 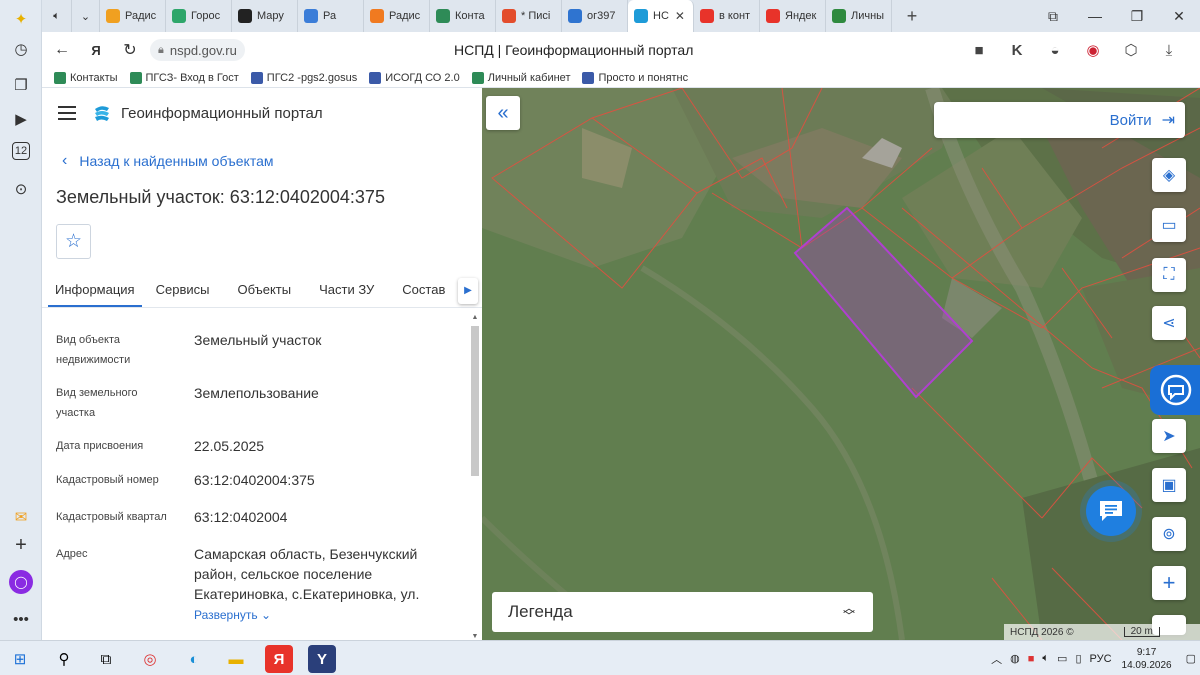 I want to click on legend-dropdown: Легенда ︿ ﹀, so click(x=682, y=612).